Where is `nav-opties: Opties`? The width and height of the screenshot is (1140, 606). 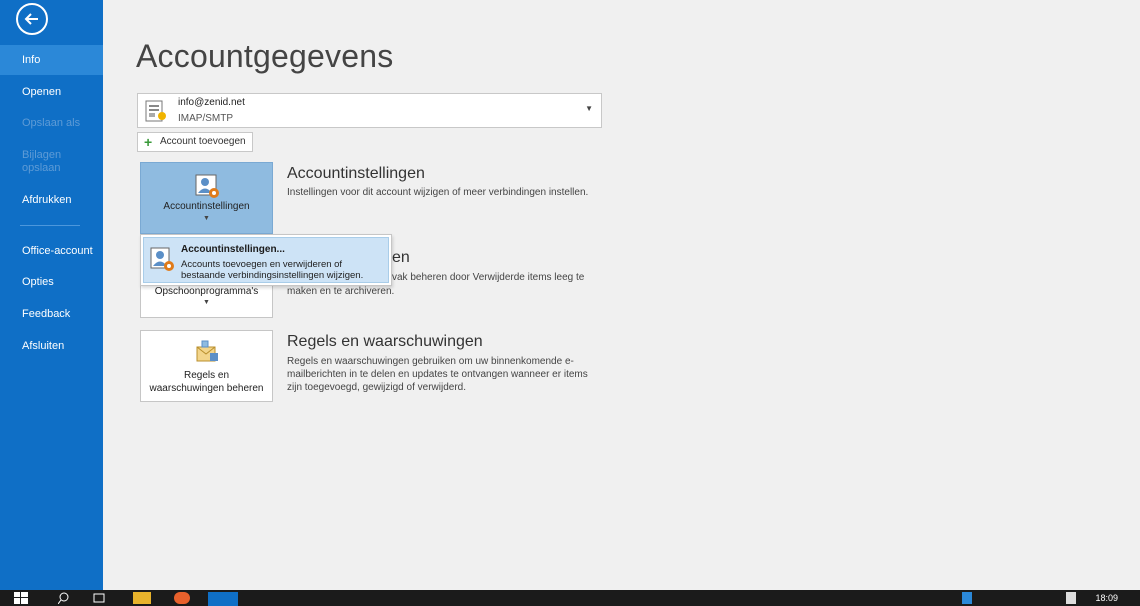 nav-opties: Opties is located at coordinates (51, 282).